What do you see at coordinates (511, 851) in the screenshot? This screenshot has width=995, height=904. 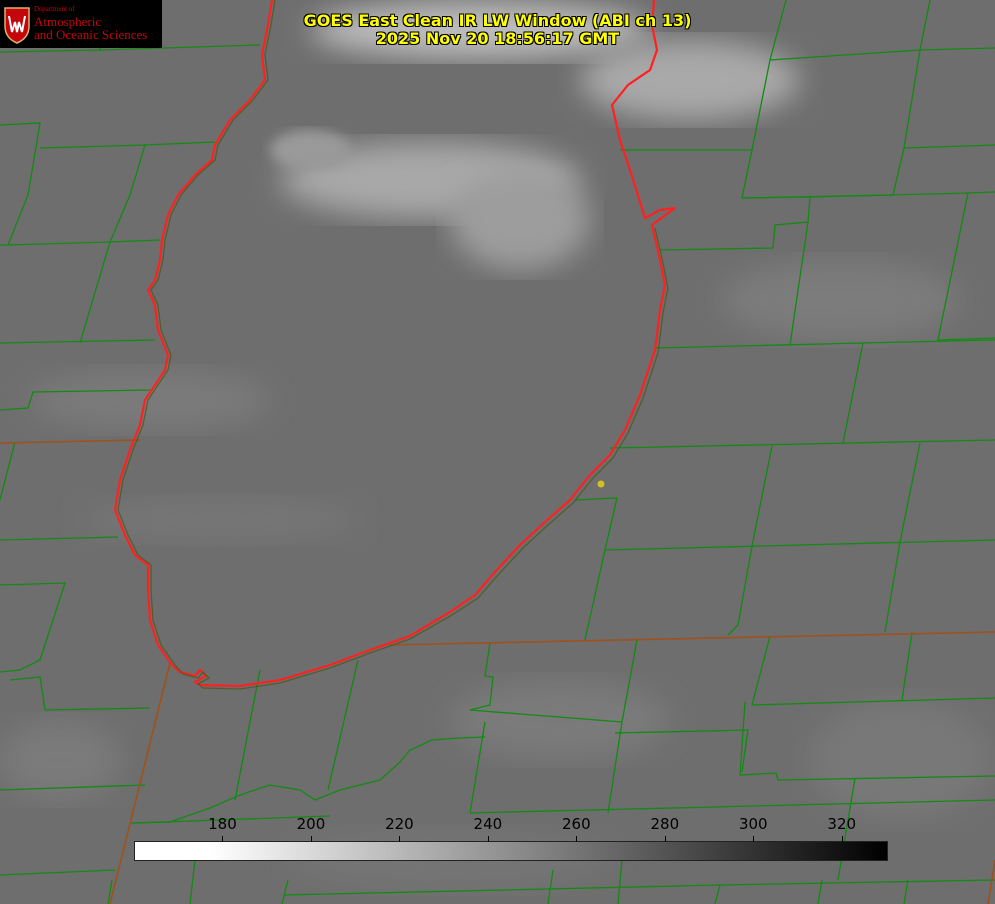 I see `colorbar` at bounding box center [511, 851].